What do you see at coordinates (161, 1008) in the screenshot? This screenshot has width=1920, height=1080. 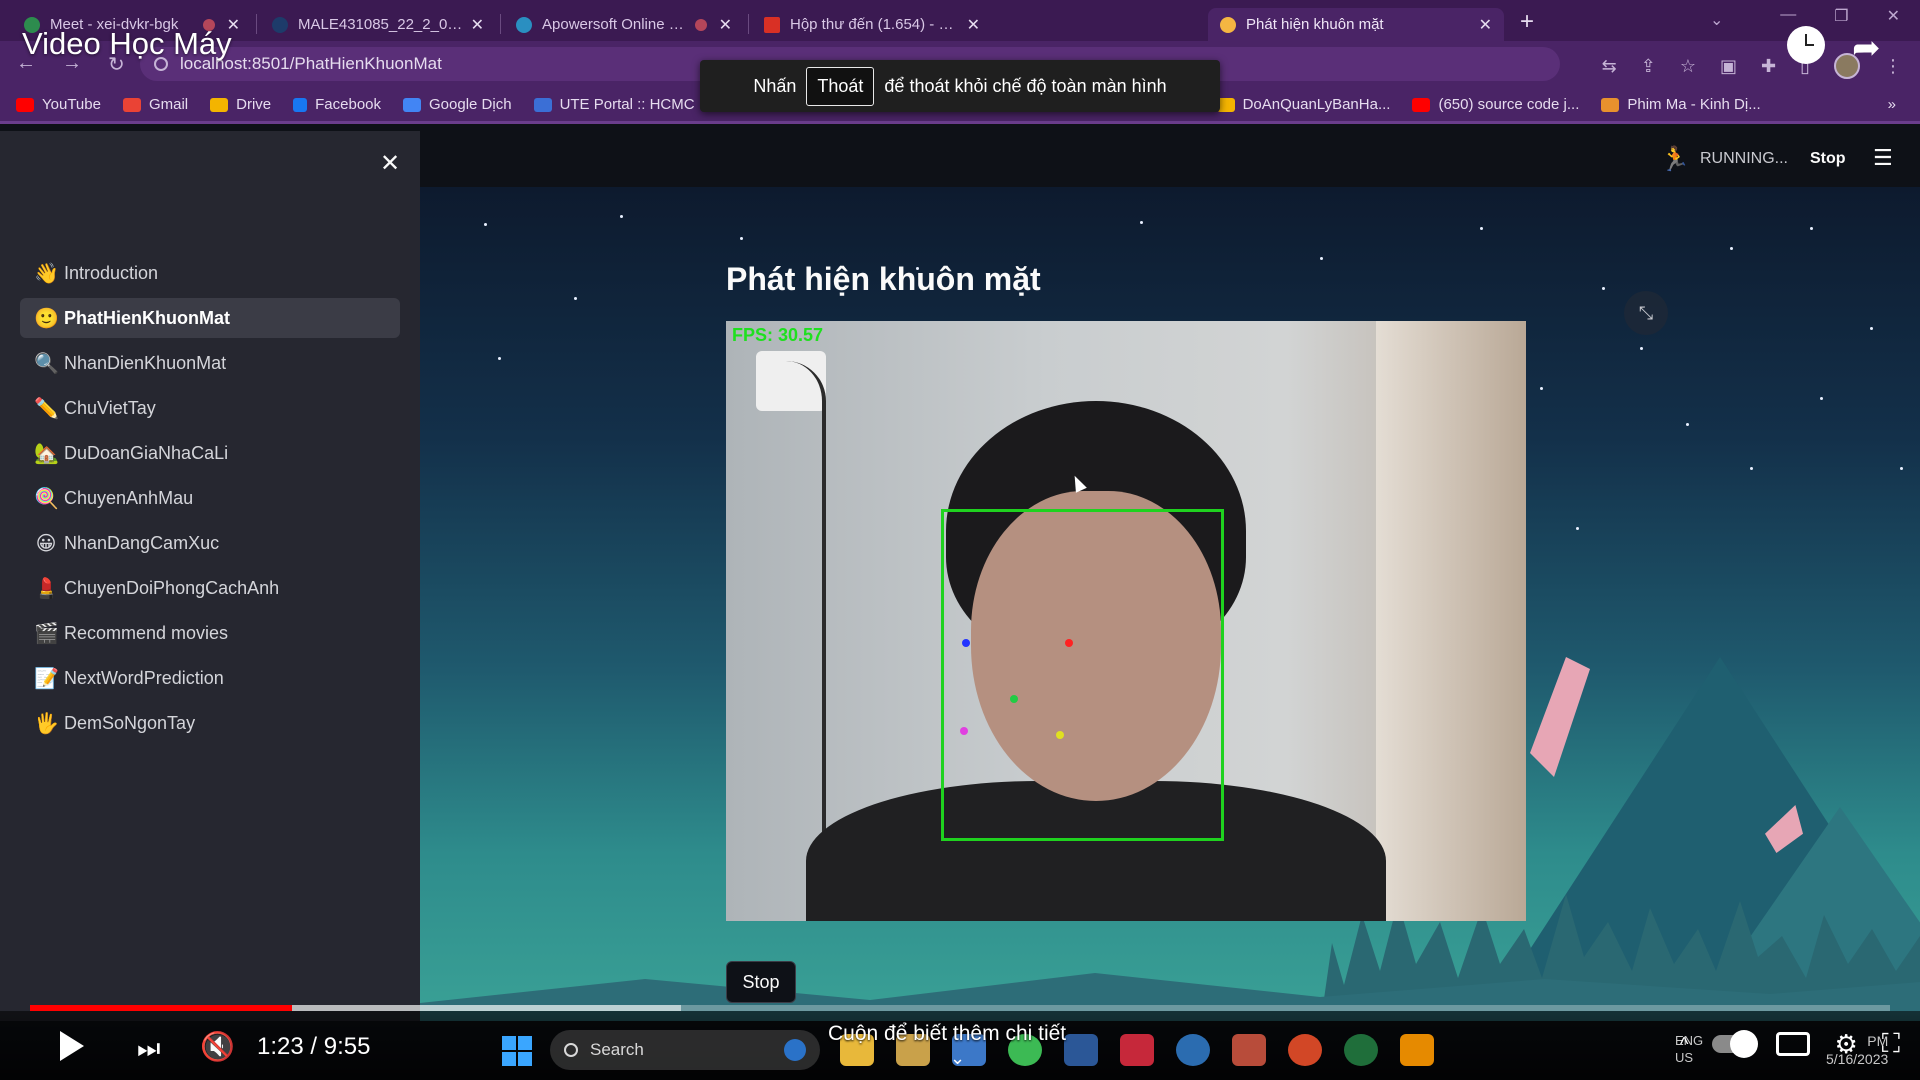 I see `progress-played` at bounding box center [161, 1008].